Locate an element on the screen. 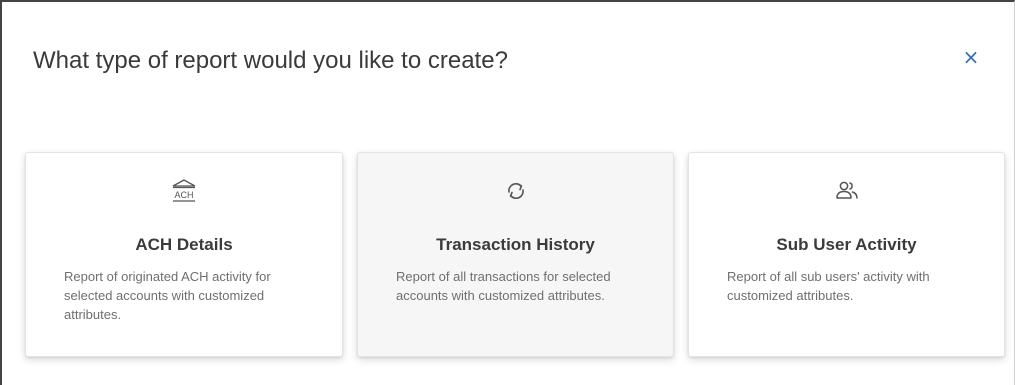 The height and width of the screenshot is (385, 1015). card-title: Transaction History is located at coordinates (515, 244).